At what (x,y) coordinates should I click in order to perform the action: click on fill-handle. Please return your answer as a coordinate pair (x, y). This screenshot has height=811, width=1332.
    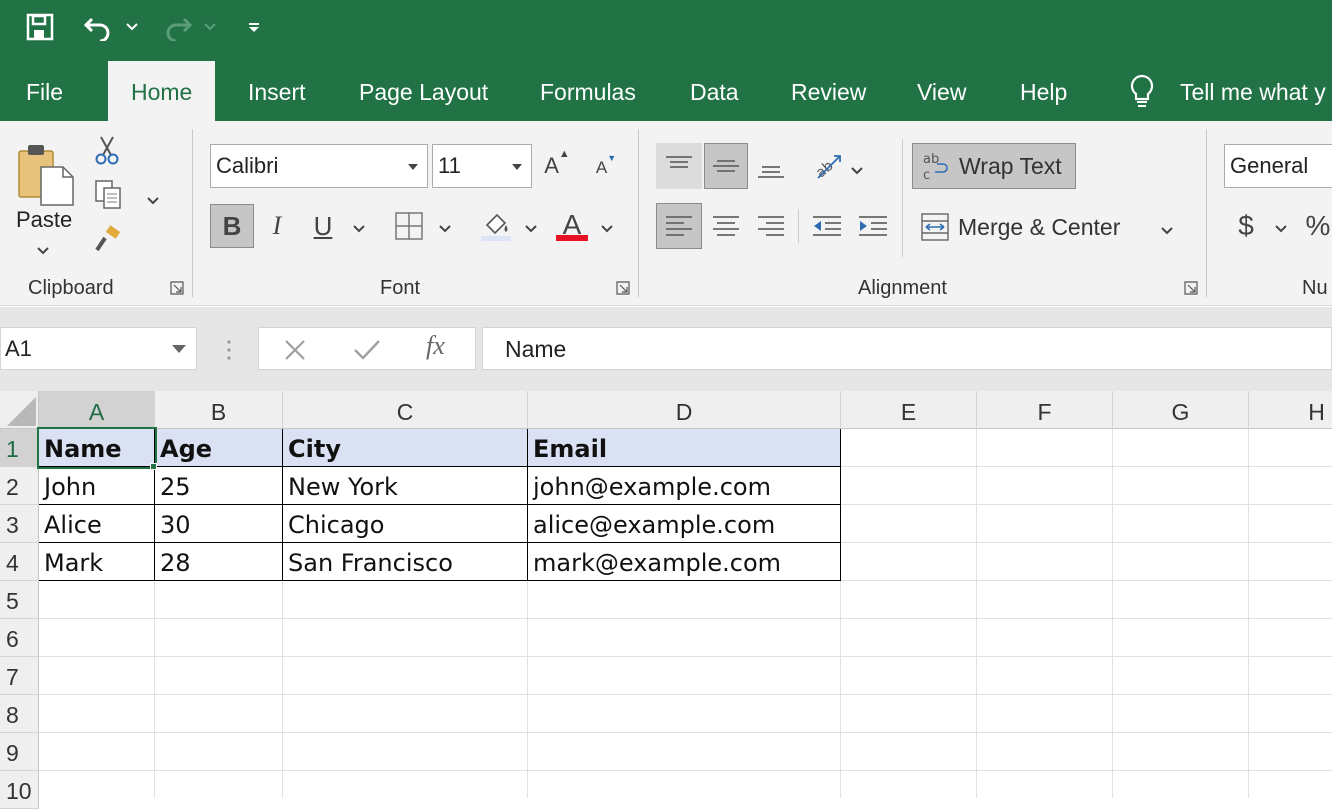
    Looking at the image, I should click on (153, 466).